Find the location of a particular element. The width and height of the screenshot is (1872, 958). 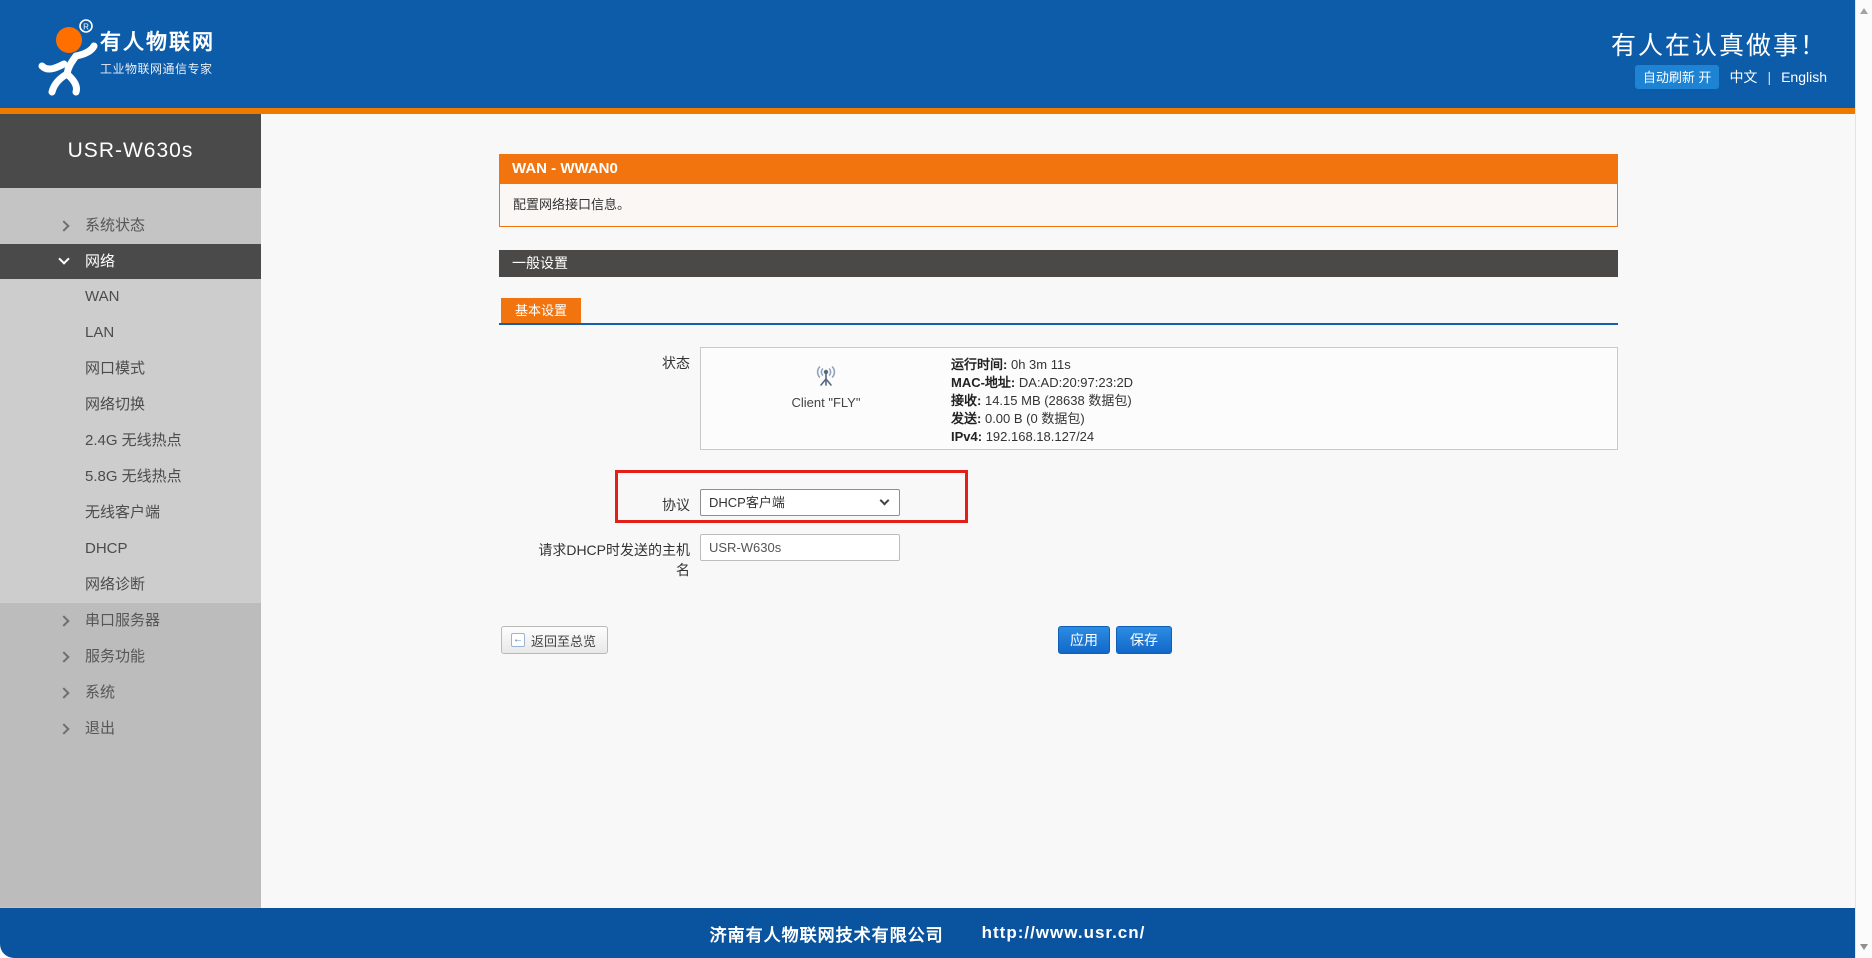

protocol-select: DHCP客户端 is located at coordinates (800, 502).